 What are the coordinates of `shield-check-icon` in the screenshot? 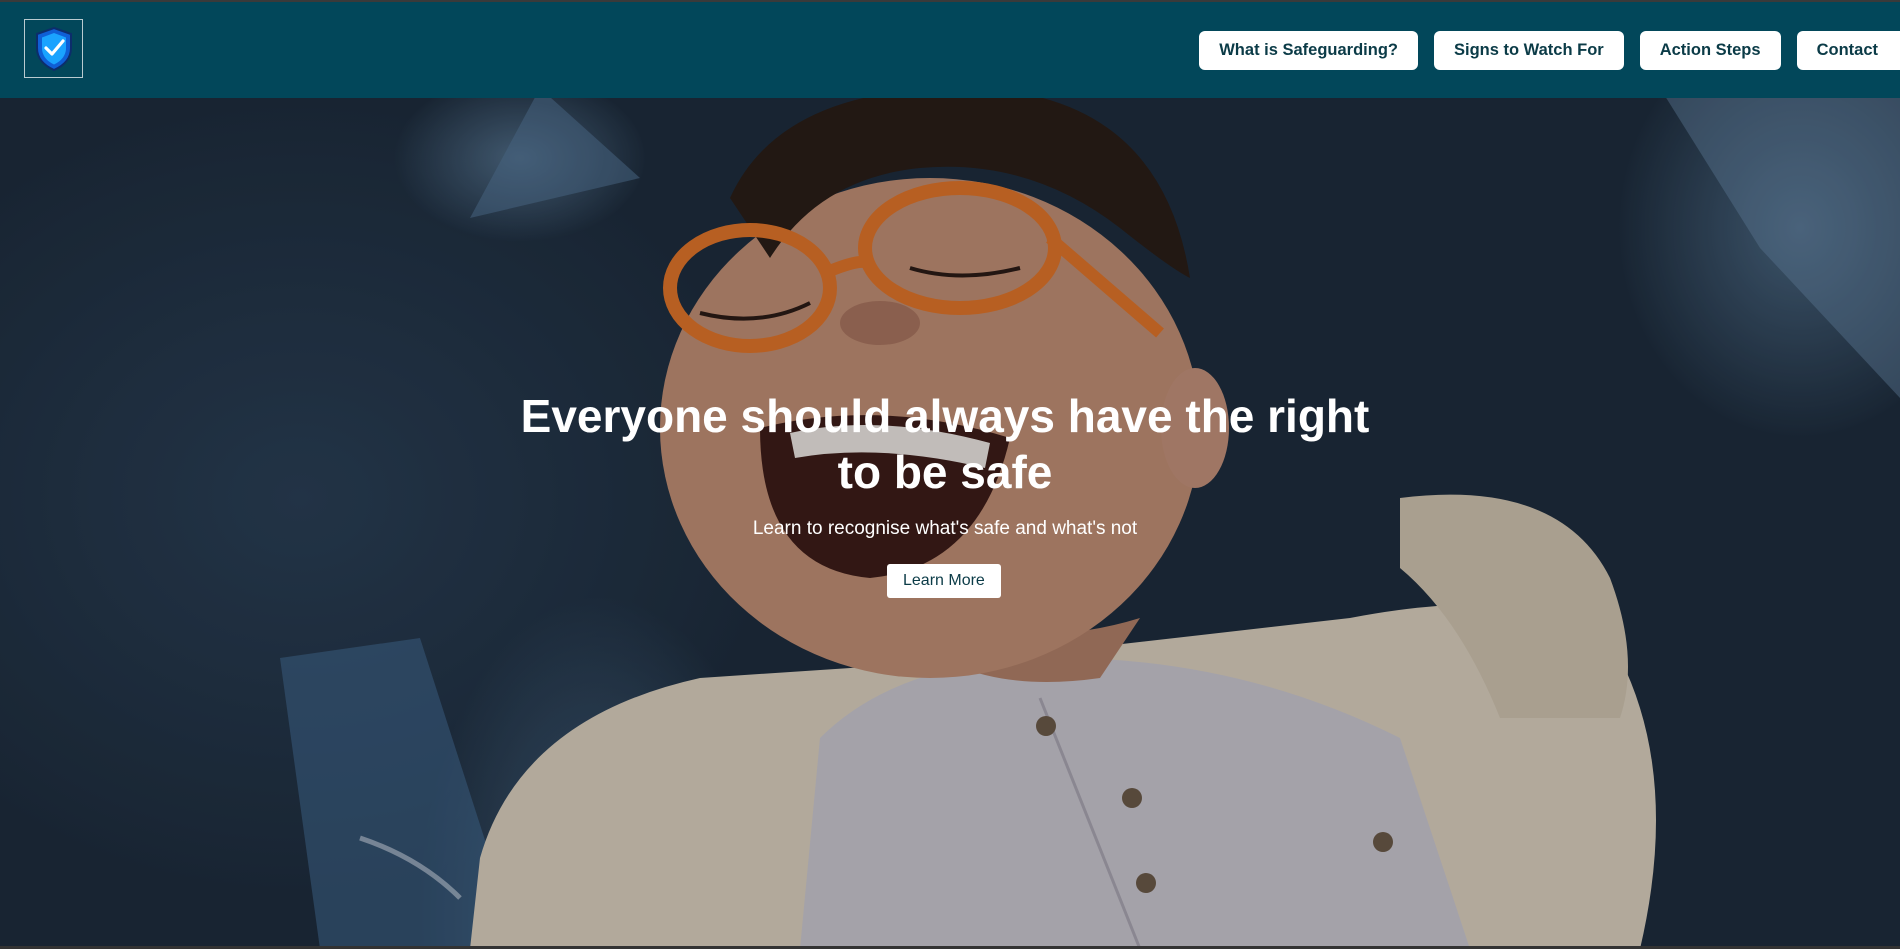 It's located at (53, 48).